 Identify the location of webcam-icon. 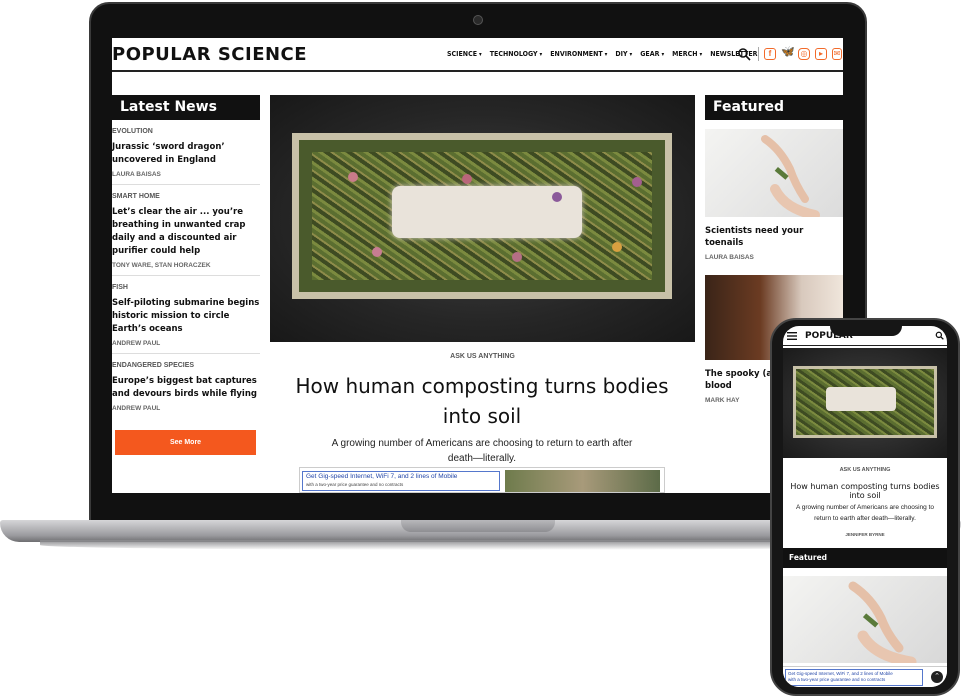
(478, 20).